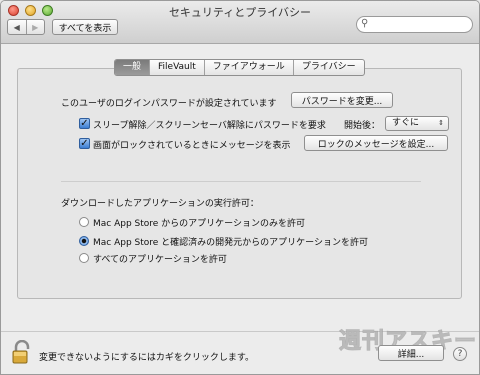 The width and height of the screenshot is (480, 375). I want to click on nav-button-group: ◀ ▶, so click(26, 27).